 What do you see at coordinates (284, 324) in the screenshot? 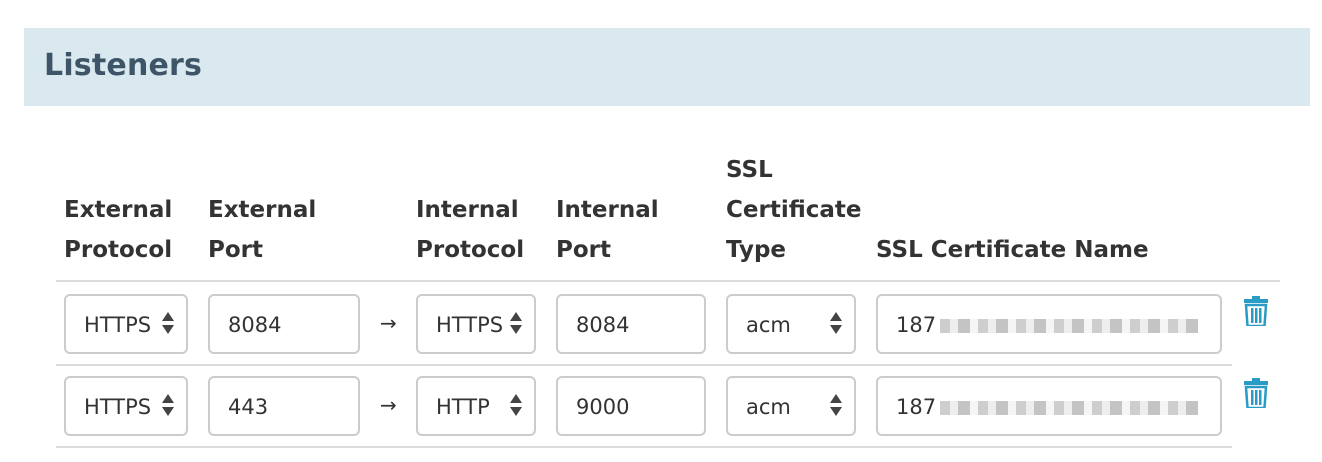
I see `external-port-input: 8084` at bounding box center [284, 324].